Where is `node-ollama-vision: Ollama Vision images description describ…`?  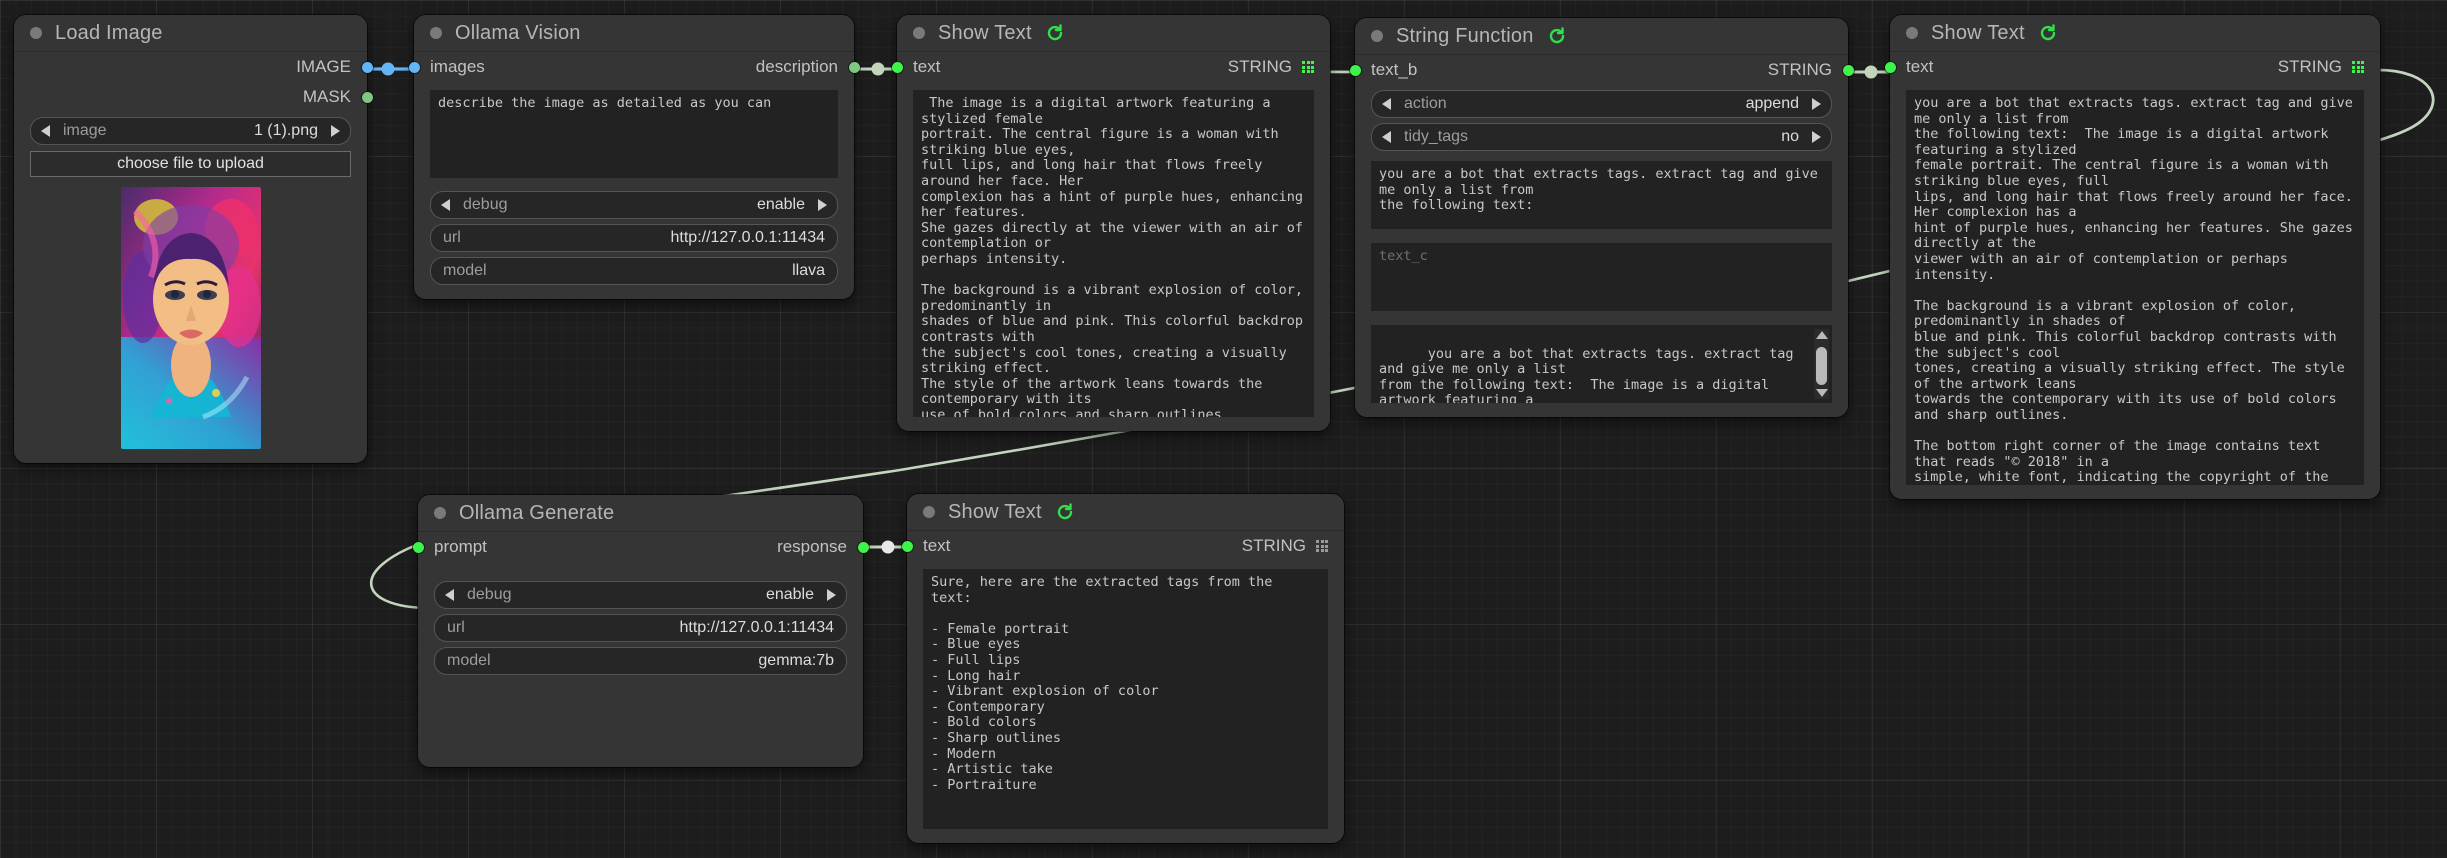
node-ollama-vision: Ollama Vision images description describ… is located at coordinates (634, 157).